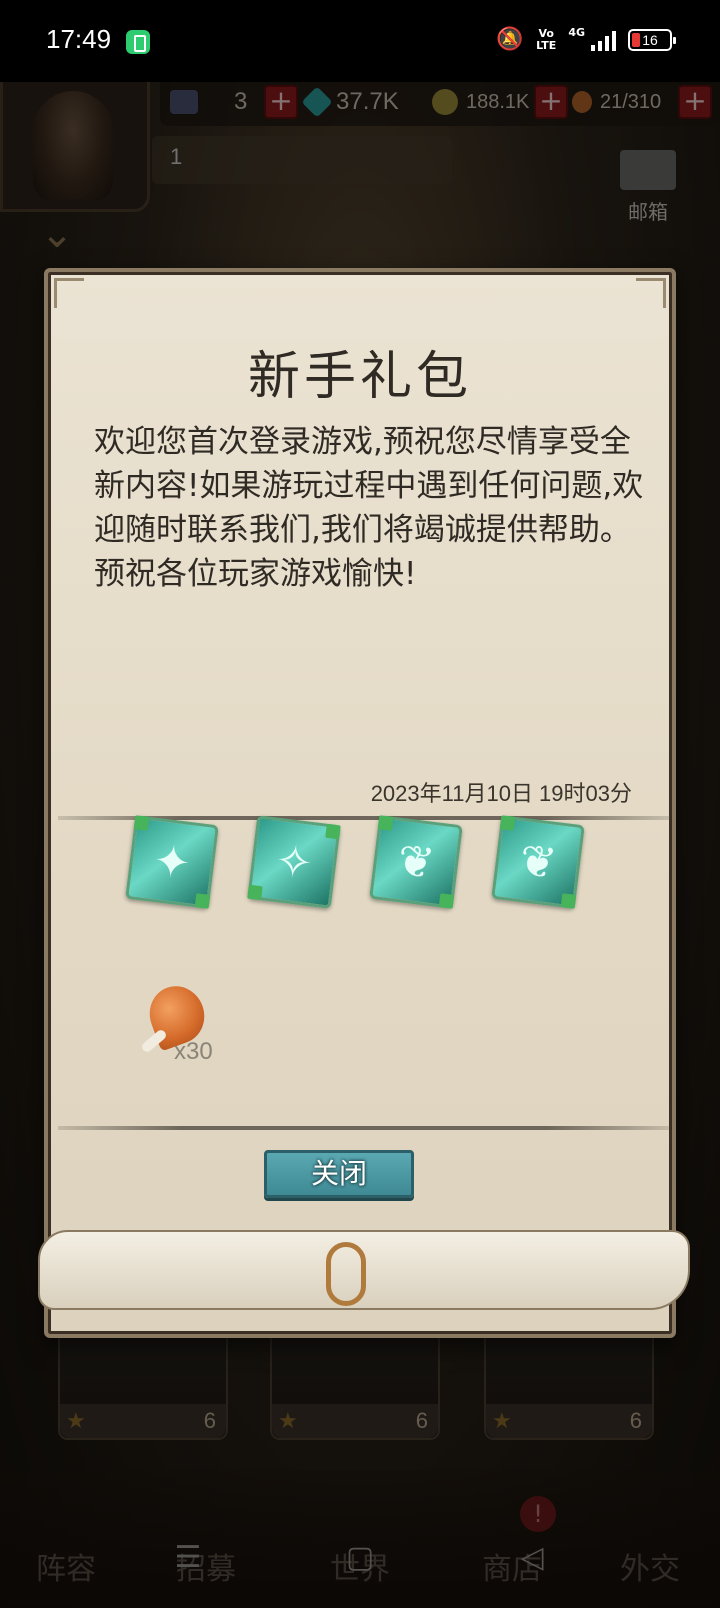 This screenshot has width=720, height=1608. I want to click on network-type: 4G, so click(576, 32).